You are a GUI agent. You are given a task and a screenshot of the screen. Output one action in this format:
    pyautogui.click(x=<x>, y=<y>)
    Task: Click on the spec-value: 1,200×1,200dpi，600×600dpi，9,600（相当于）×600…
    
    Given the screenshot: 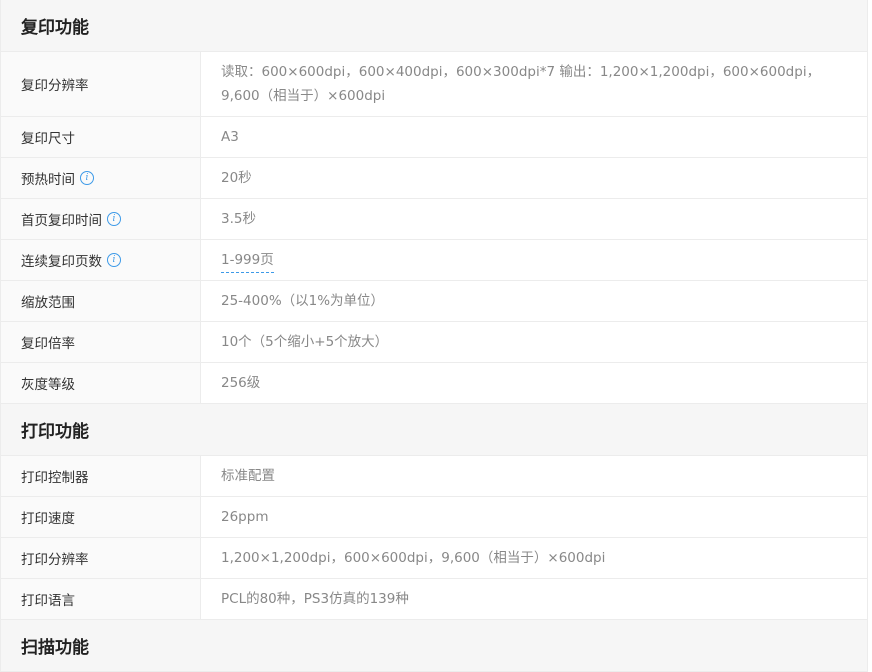 What is the action you would take?
    pyautogui.click(x=413, y=558)
    